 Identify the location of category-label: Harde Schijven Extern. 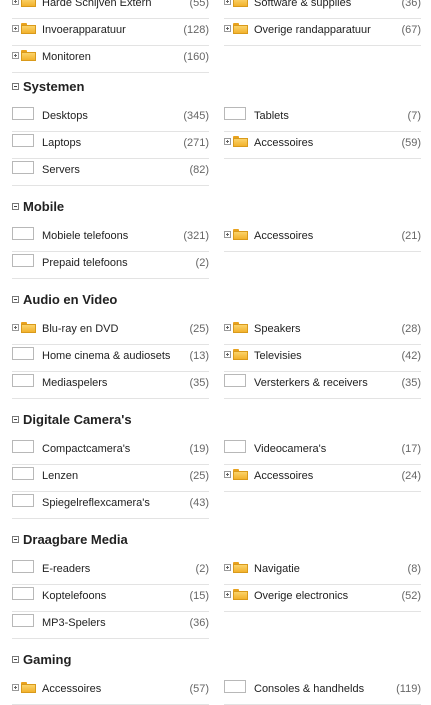
(96, 4).